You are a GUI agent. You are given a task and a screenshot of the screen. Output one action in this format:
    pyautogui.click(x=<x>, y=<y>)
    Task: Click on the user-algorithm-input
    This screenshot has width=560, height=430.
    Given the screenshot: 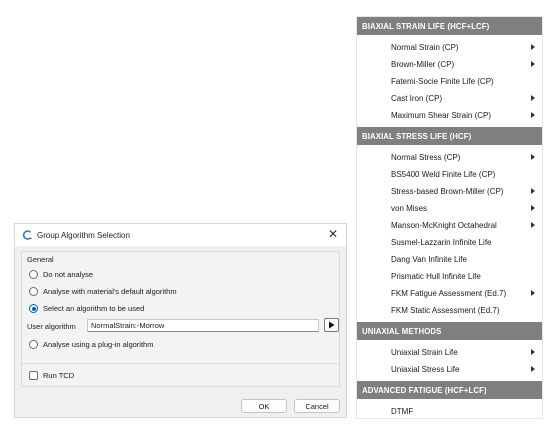 What is the action you would take?
    pyautogui.click(x=203, y=325)
    